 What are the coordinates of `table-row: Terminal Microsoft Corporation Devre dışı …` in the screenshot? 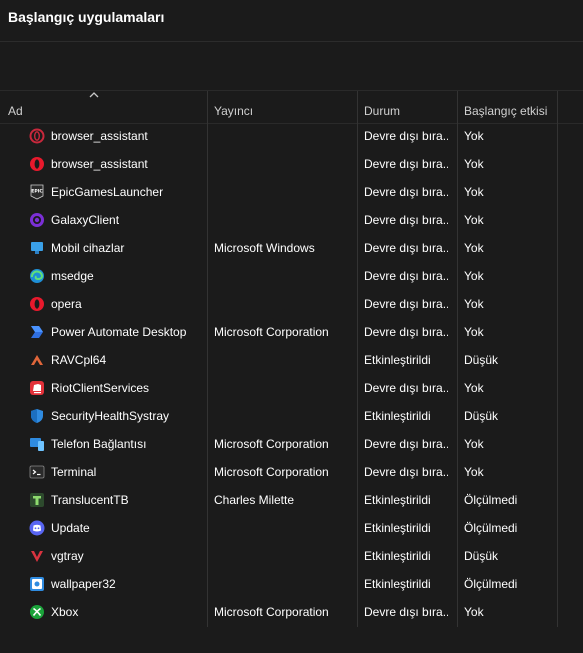 It's located at (291, 472).